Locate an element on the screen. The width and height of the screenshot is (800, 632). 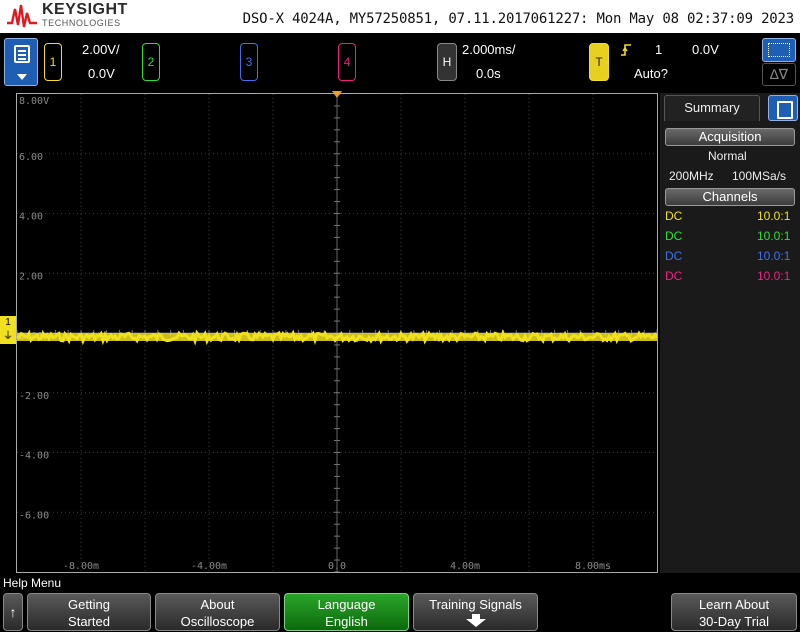
language-button: Language English is located at coordinates (346, 612).